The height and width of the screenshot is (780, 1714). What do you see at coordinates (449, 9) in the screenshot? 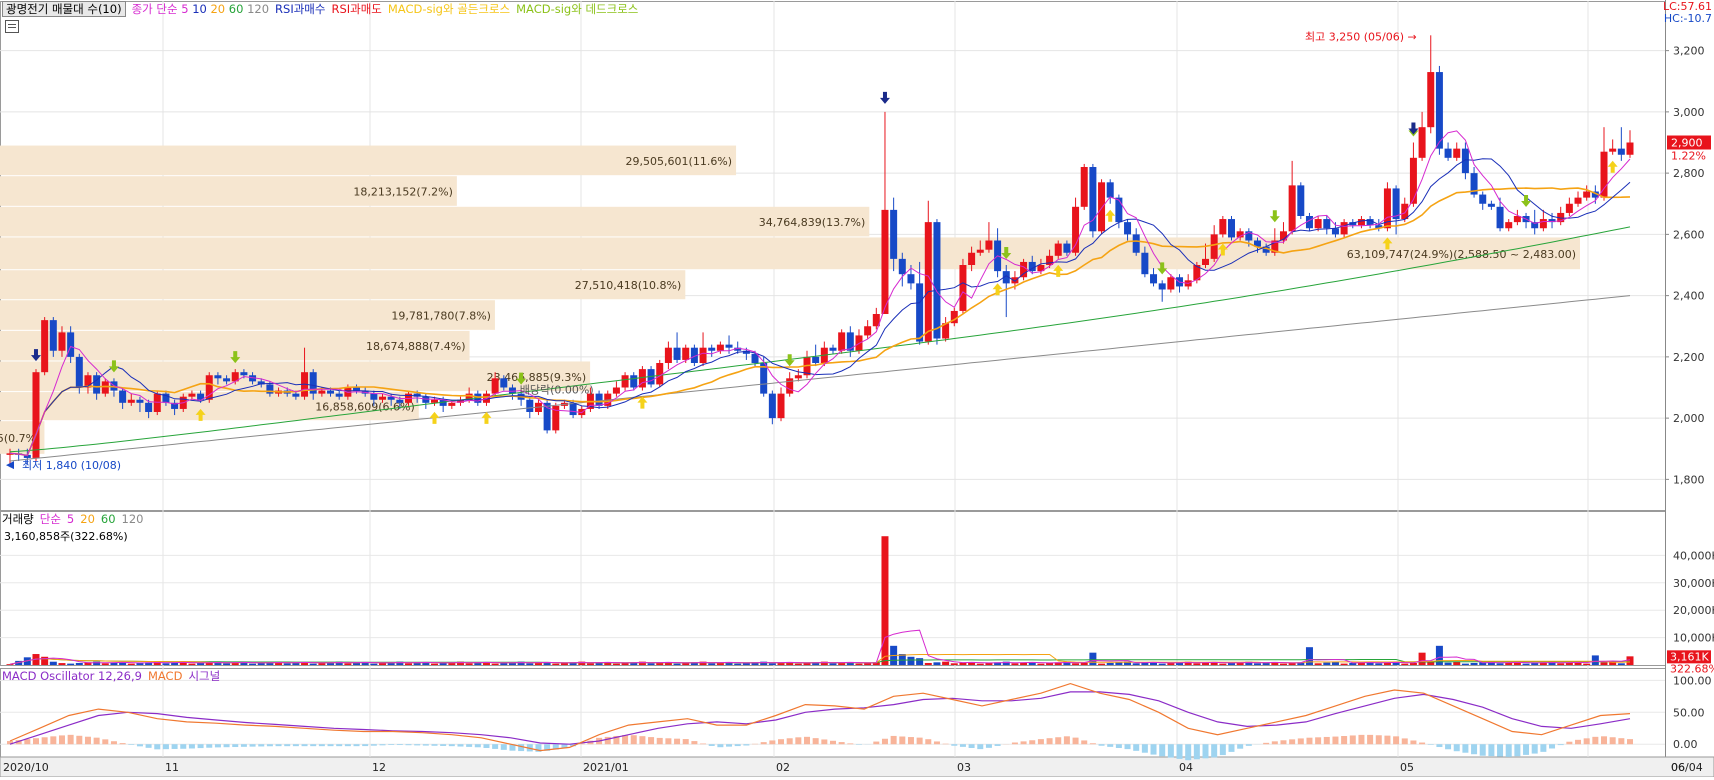
I see `macd-golden-label: MACD-sig와 골든크로스` at bounding box center [449, 9].